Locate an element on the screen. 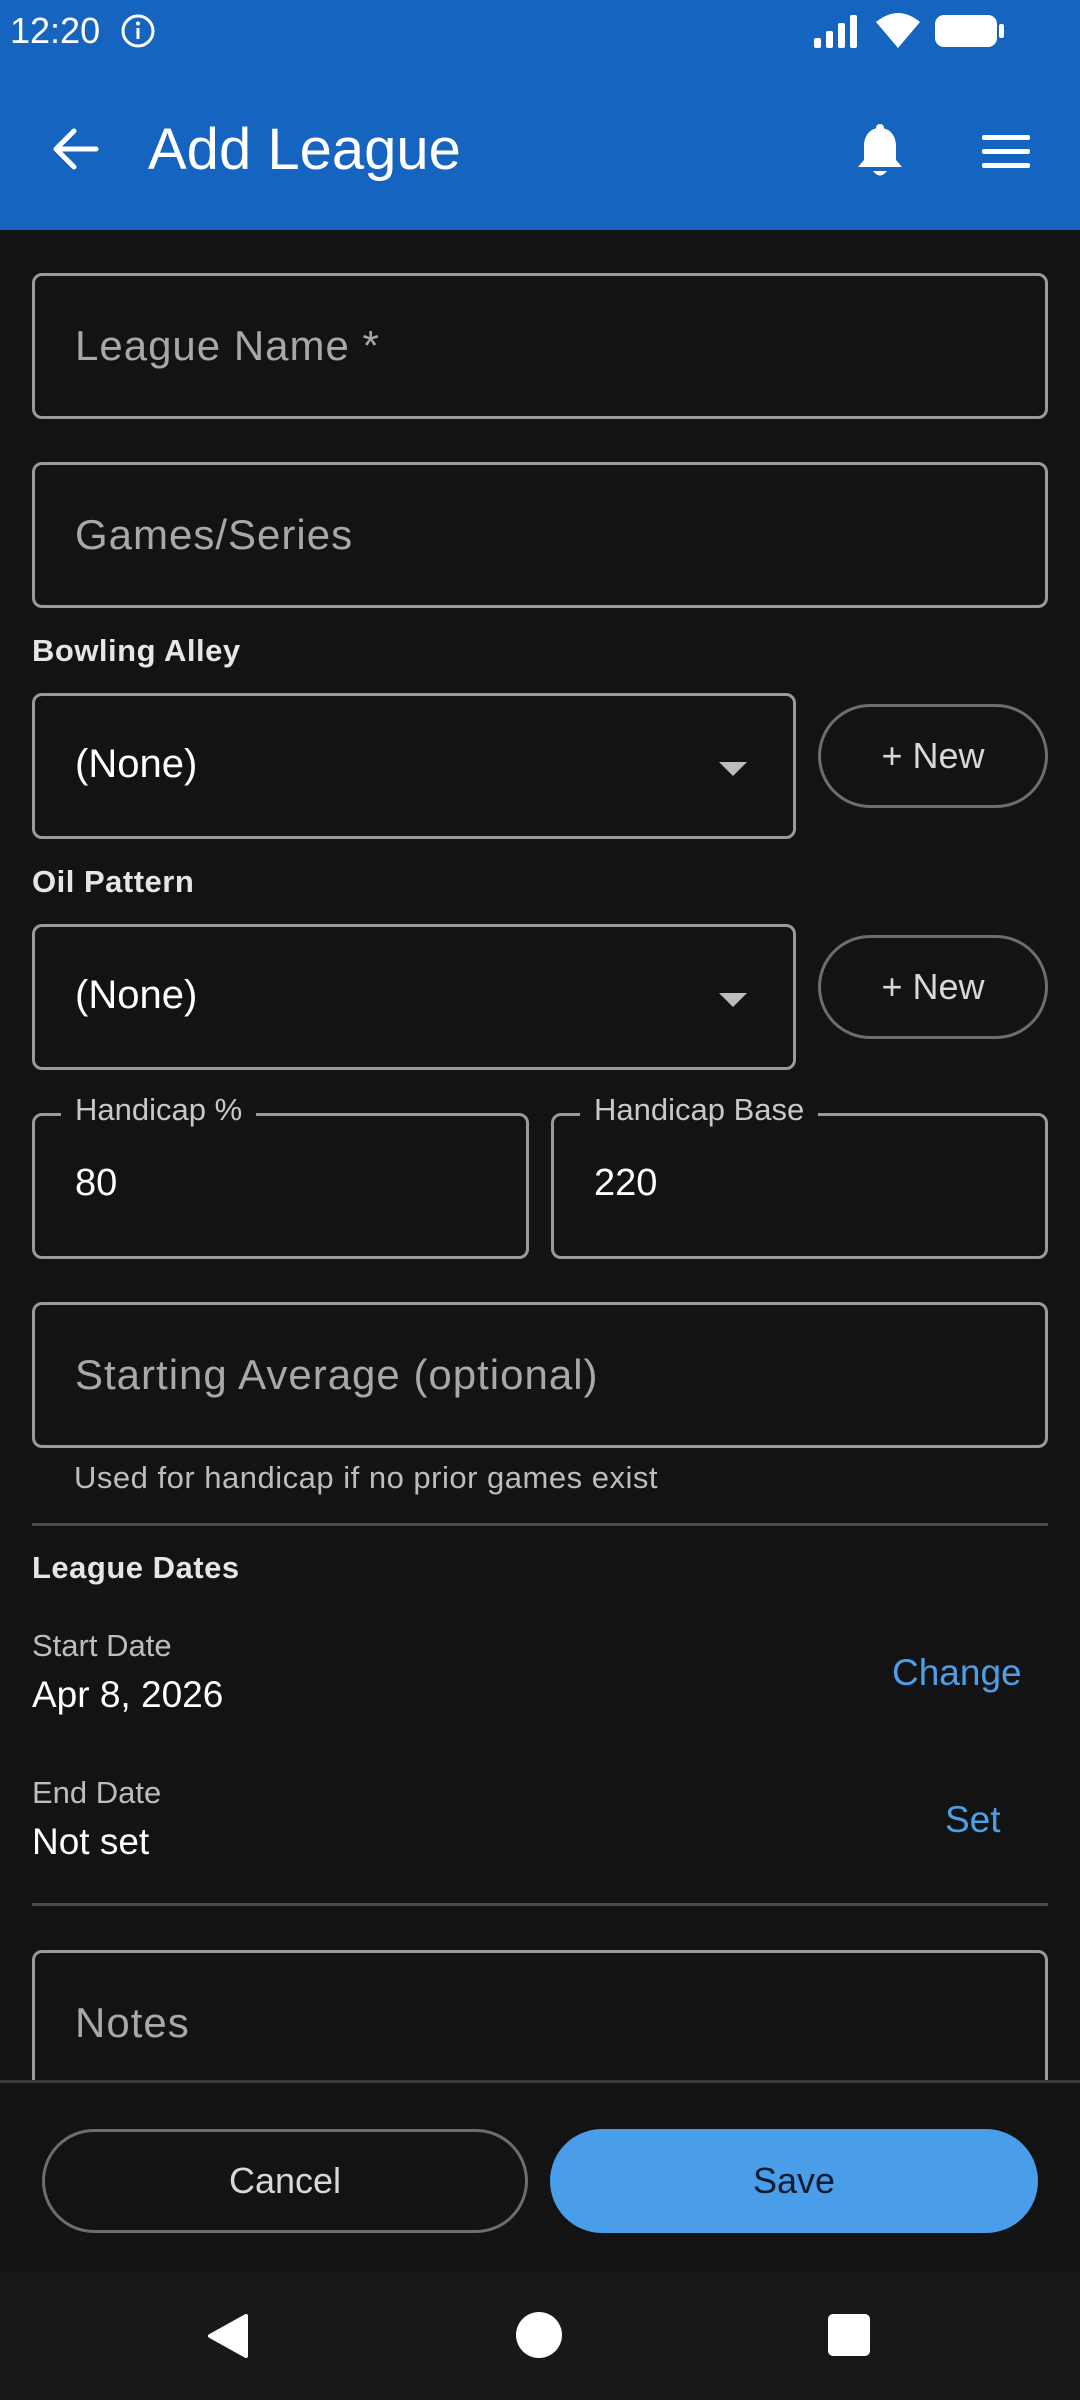  new-bowling-alley-button: + New is located at coordinates (933, 756).